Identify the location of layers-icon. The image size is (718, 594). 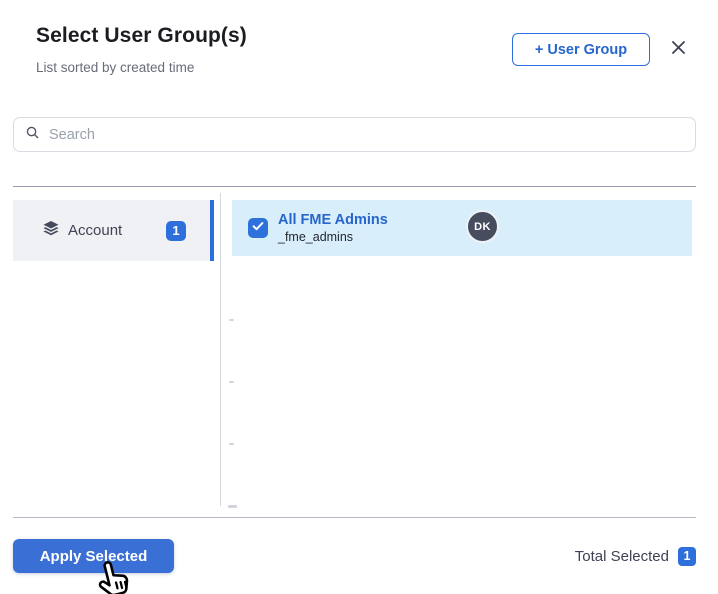
(51, 230).